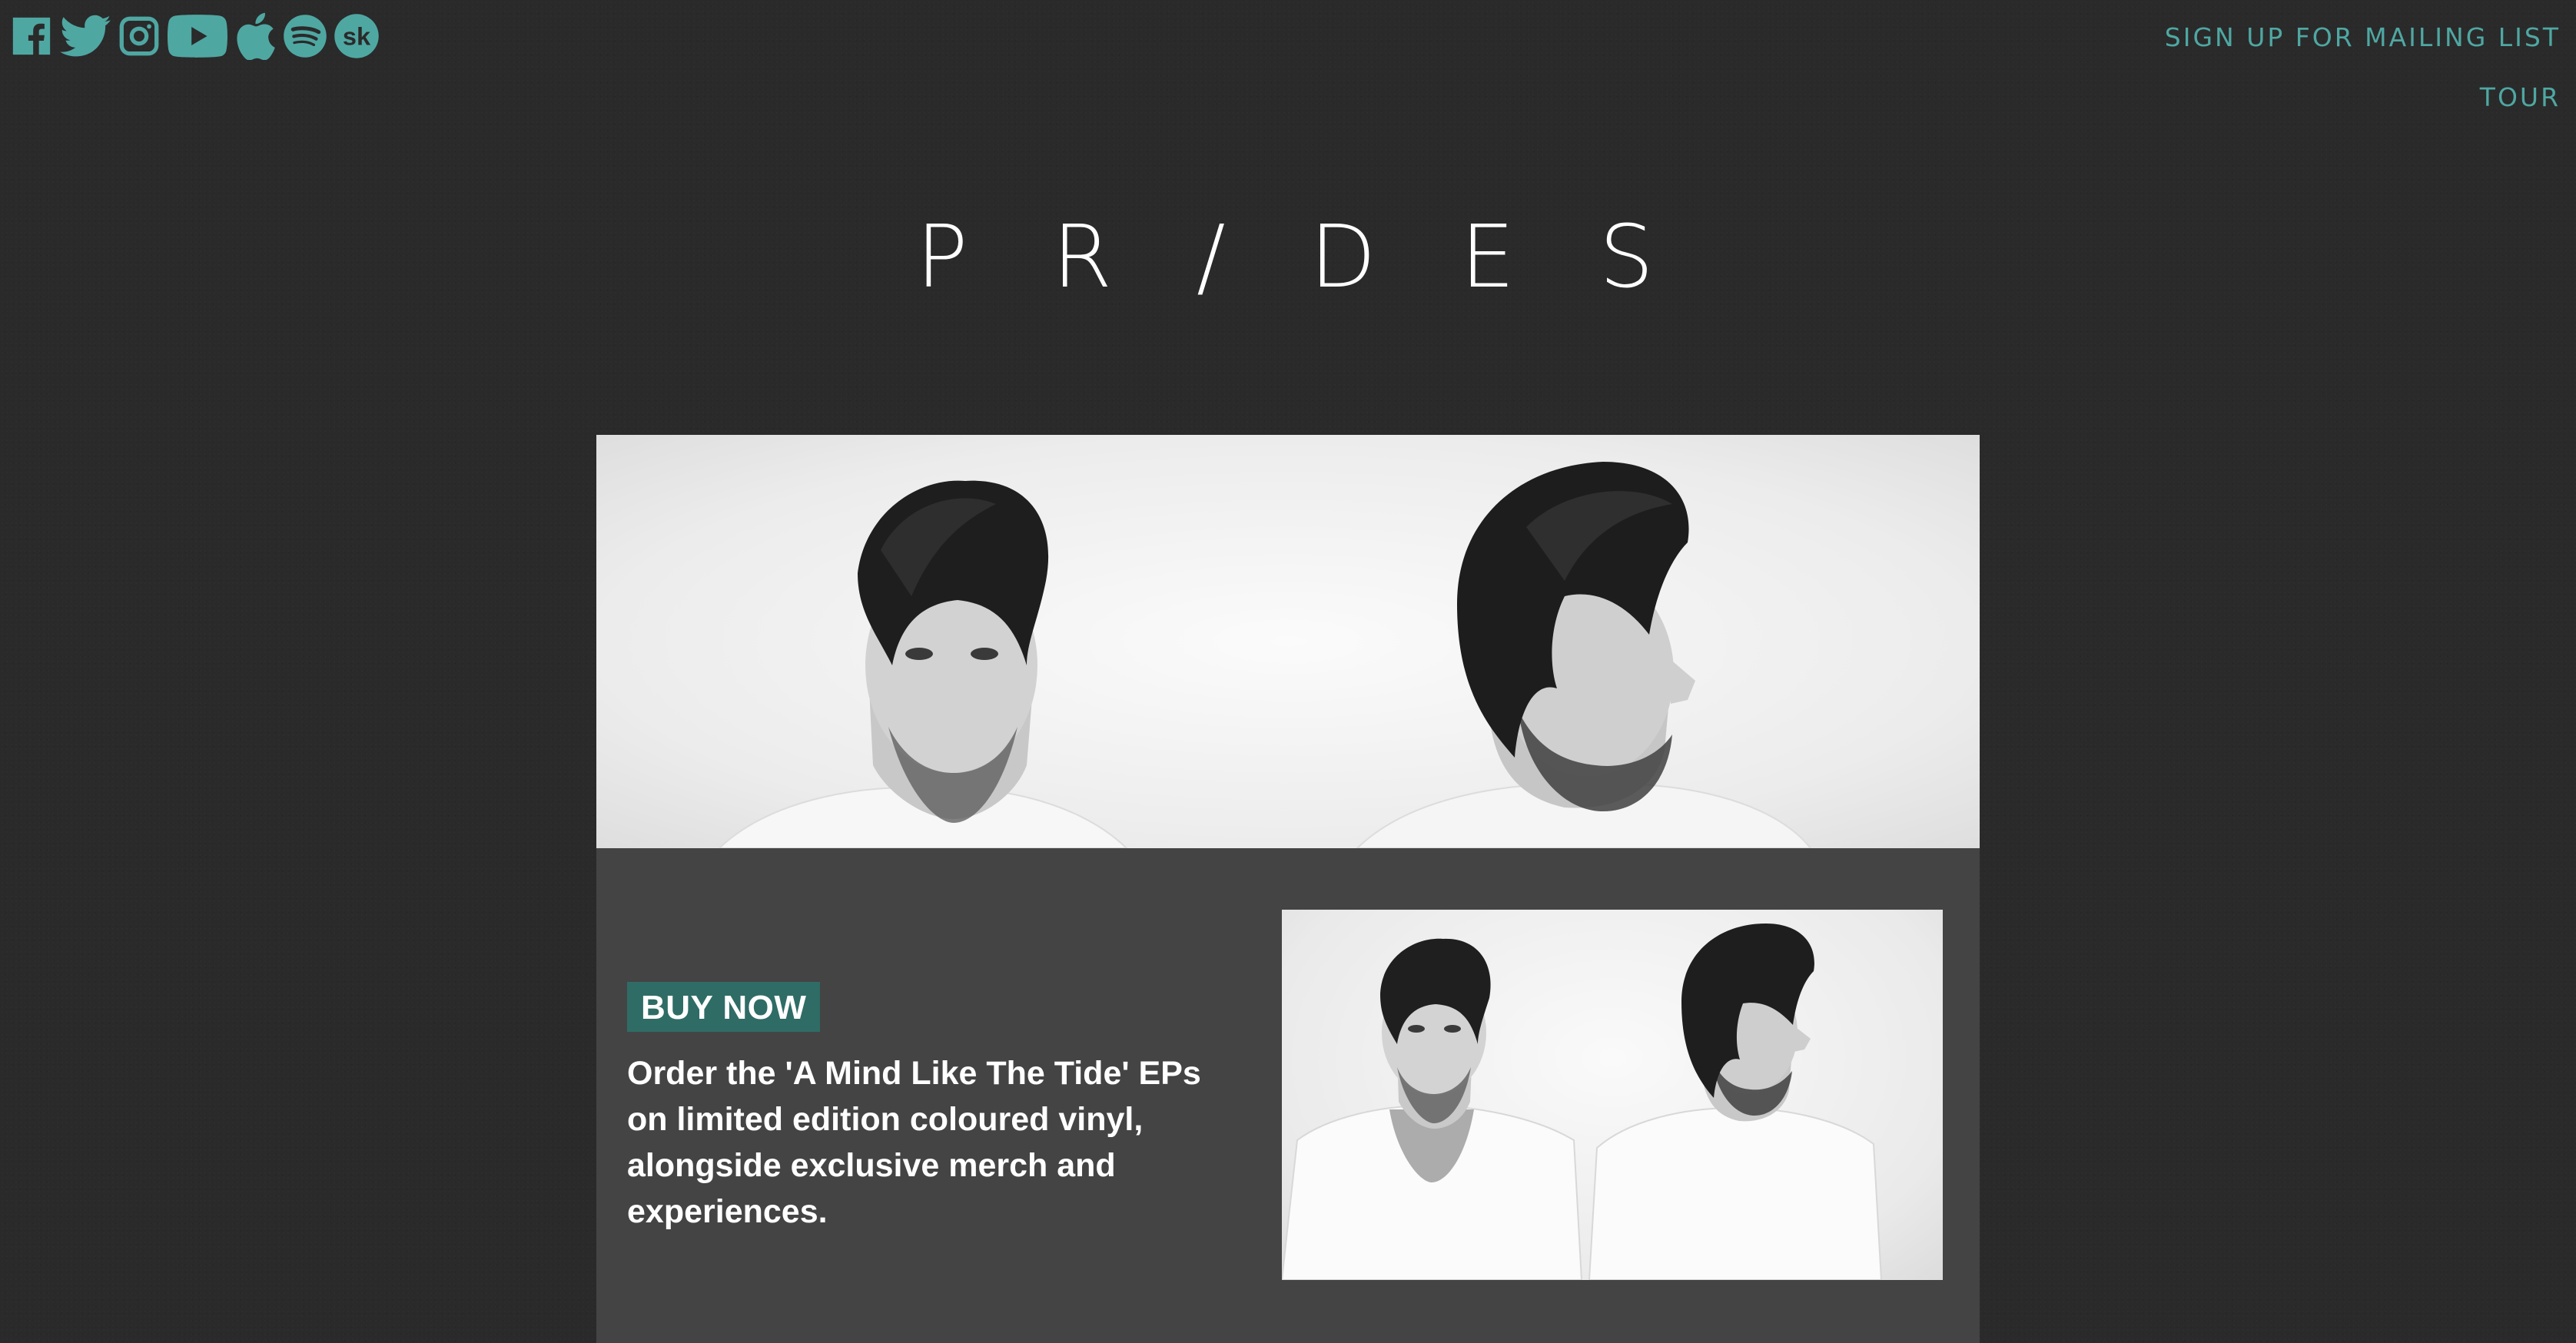 The height and width of the screenshot is (1343, 2576). I want to click on logo-letter: /, so click(1211, 257).